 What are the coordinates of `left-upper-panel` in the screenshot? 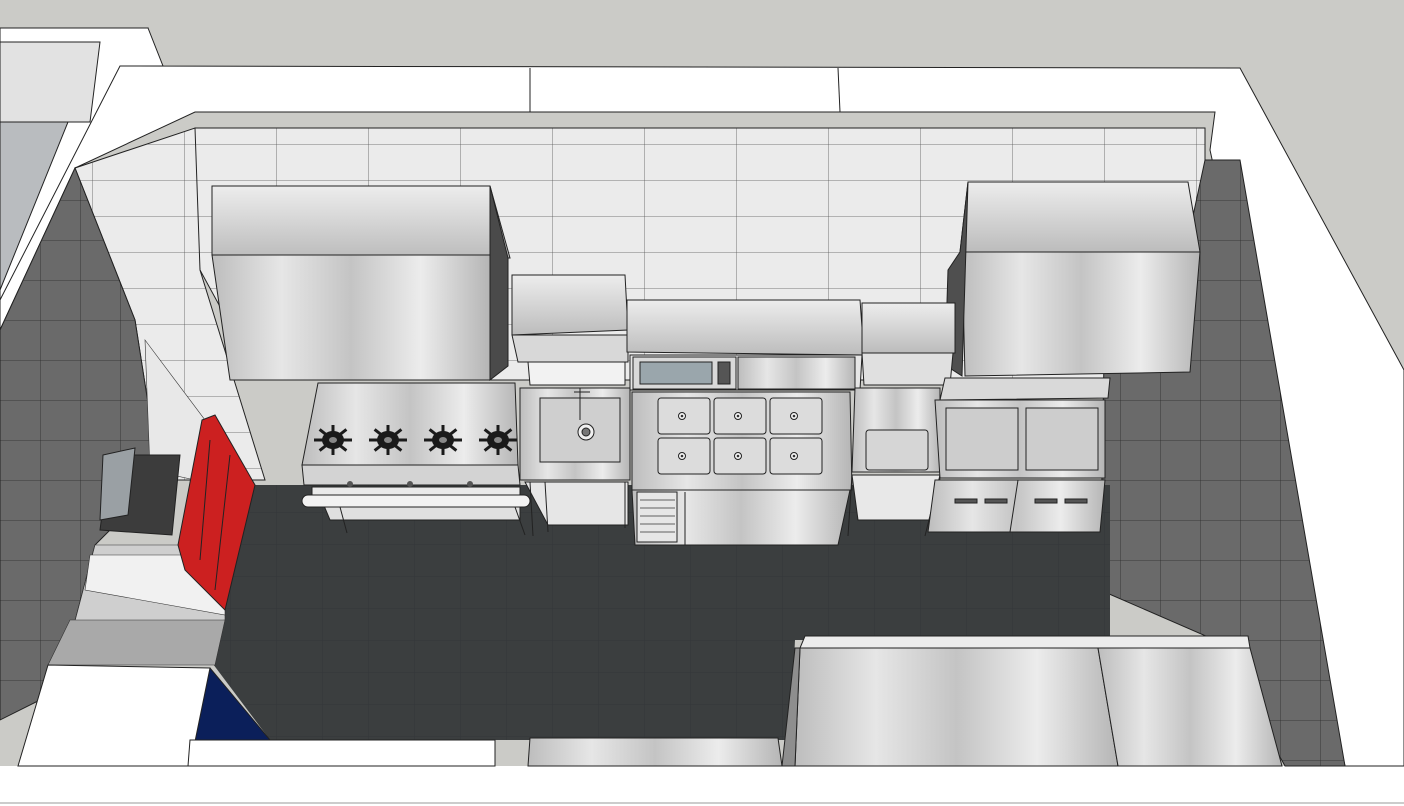 It's located at (50, 82).